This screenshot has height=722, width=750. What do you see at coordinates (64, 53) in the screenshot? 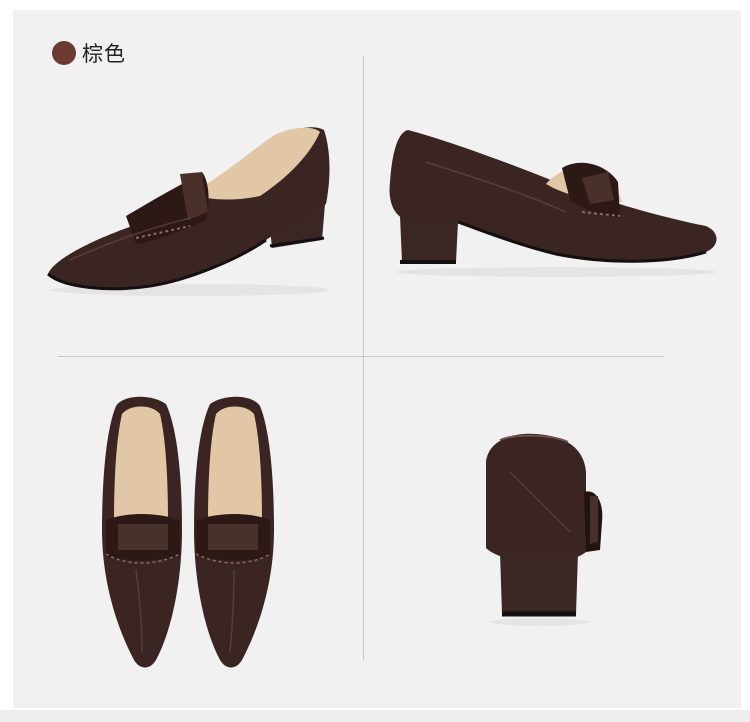
I see `color-swatch` at bounding box center [64, 53].